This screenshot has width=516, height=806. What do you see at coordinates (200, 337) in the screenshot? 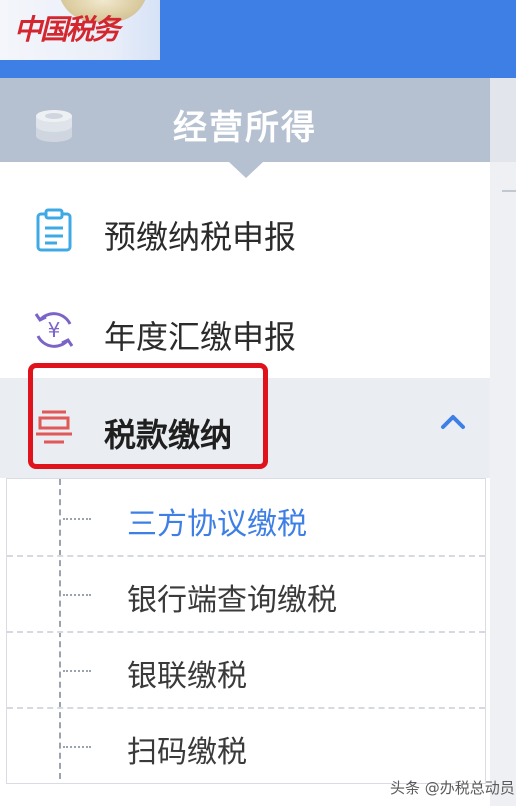
I see `menu-item-label: 年度汇缴申报` at bounding box center [200, 337].